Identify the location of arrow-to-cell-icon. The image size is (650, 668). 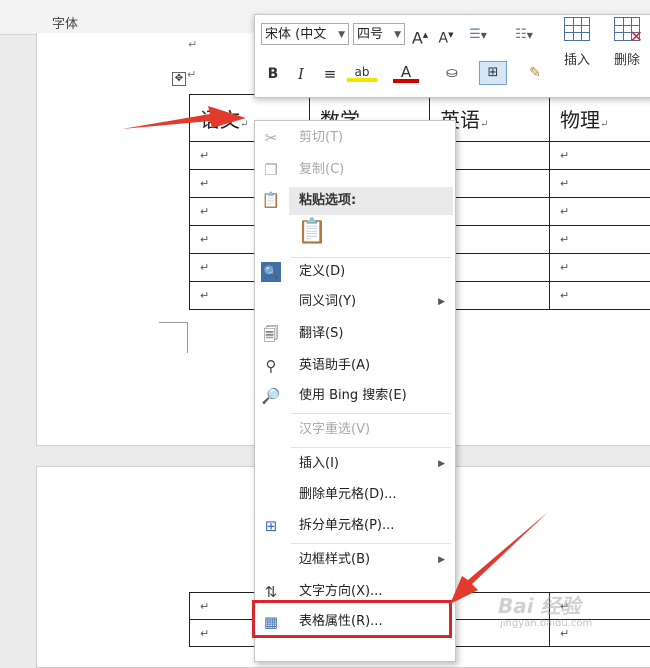
(184, 117).